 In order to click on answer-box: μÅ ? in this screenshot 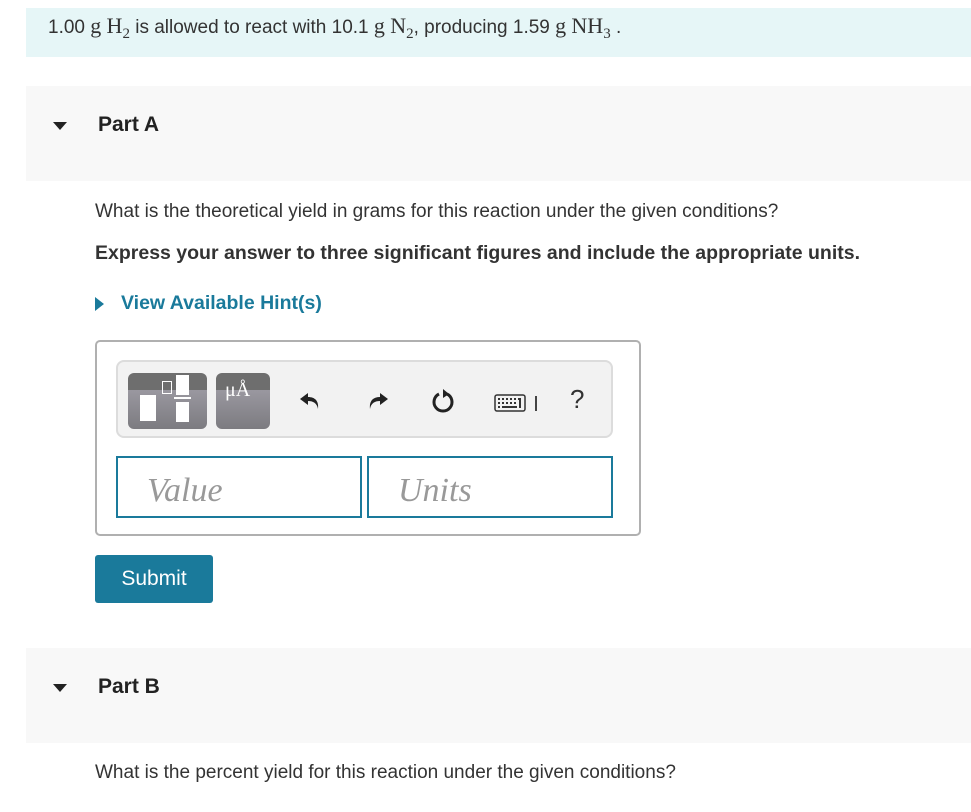, I will do `click(368, 438)`.